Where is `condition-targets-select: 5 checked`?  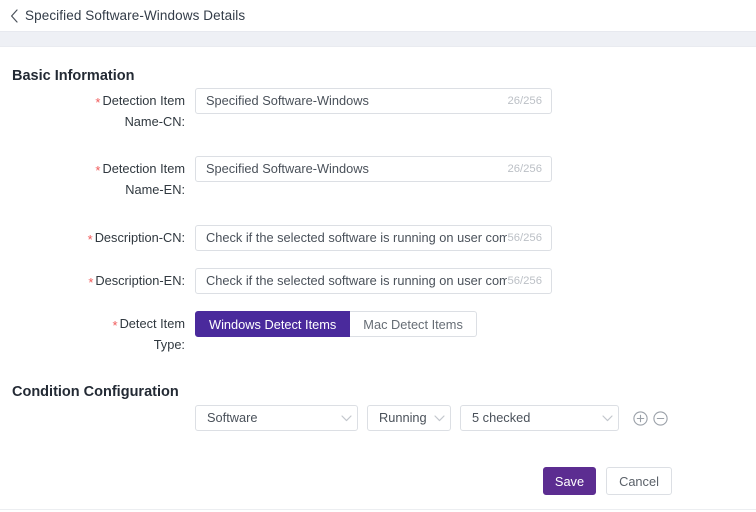 condition-targets-select: 5 checked is located at coordinates (539, 418).